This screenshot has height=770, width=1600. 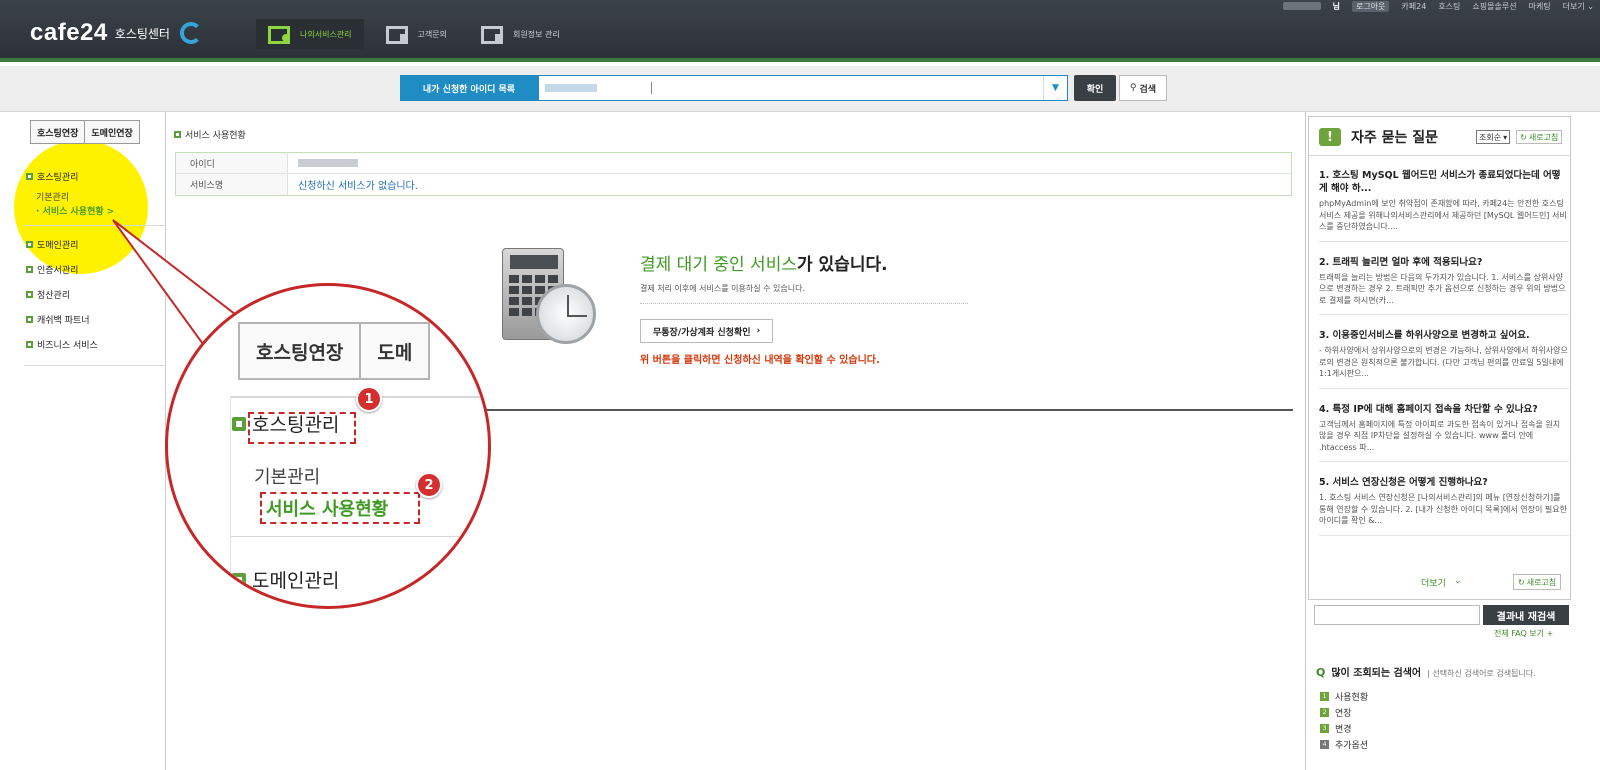 I want to click on faq-question: 3. 이용중인서비스를 하위사양으로 변경하고 싶어요., so click(x=1444, y=335).